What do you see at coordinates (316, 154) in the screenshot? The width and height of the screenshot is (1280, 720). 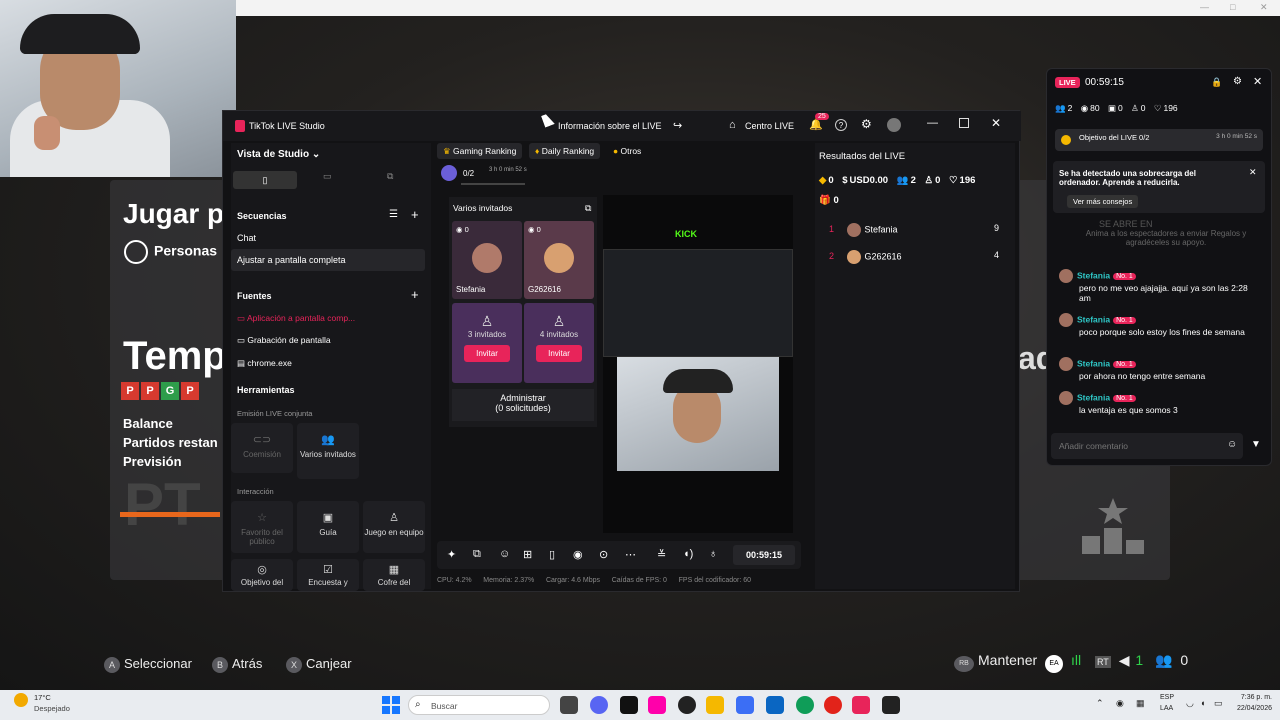 I see `chevron-down-icon: ⌄` at bounding box center [316, 154].